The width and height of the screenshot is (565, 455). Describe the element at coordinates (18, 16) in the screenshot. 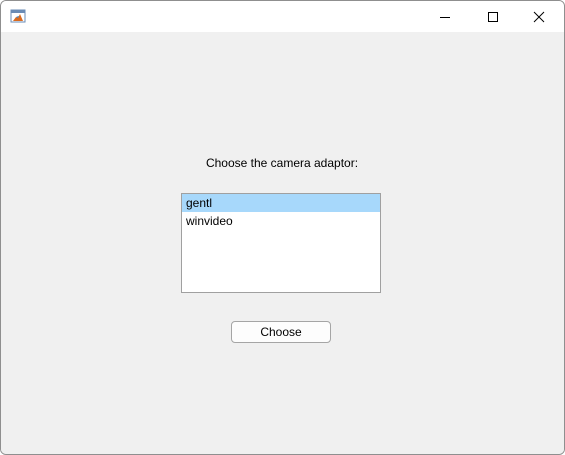

I see `matlab-logo-icon` at that location.